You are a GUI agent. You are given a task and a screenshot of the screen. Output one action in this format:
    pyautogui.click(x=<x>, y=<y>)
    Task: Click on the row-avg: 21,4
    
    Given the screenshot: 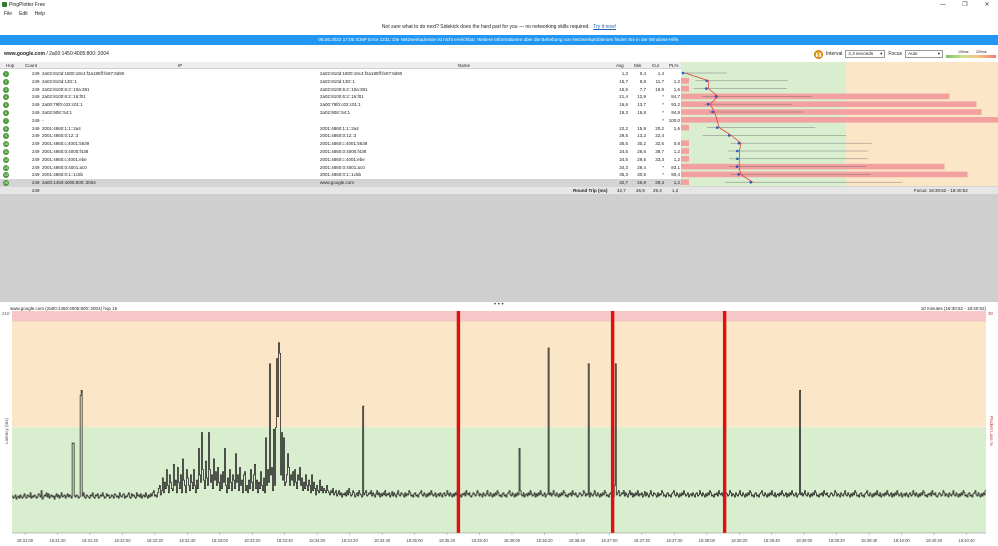 What is the action you would take?
    pyautogui.click(x=623, y=97)
    